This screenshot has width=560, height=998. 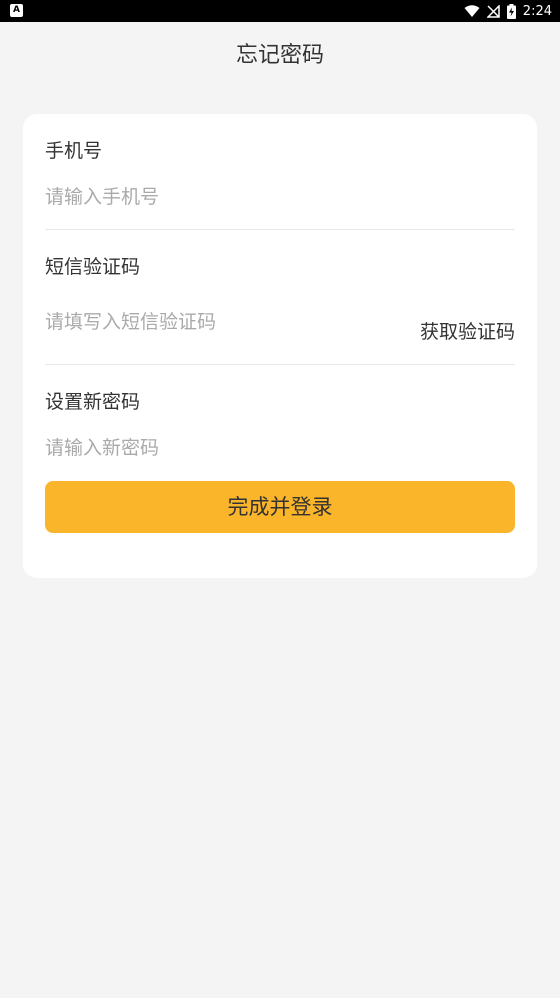 What do you see at coordinates (280, 11) in the screenshot?
I see `status-bar: A 2:24` at bounding box center [280, 11].